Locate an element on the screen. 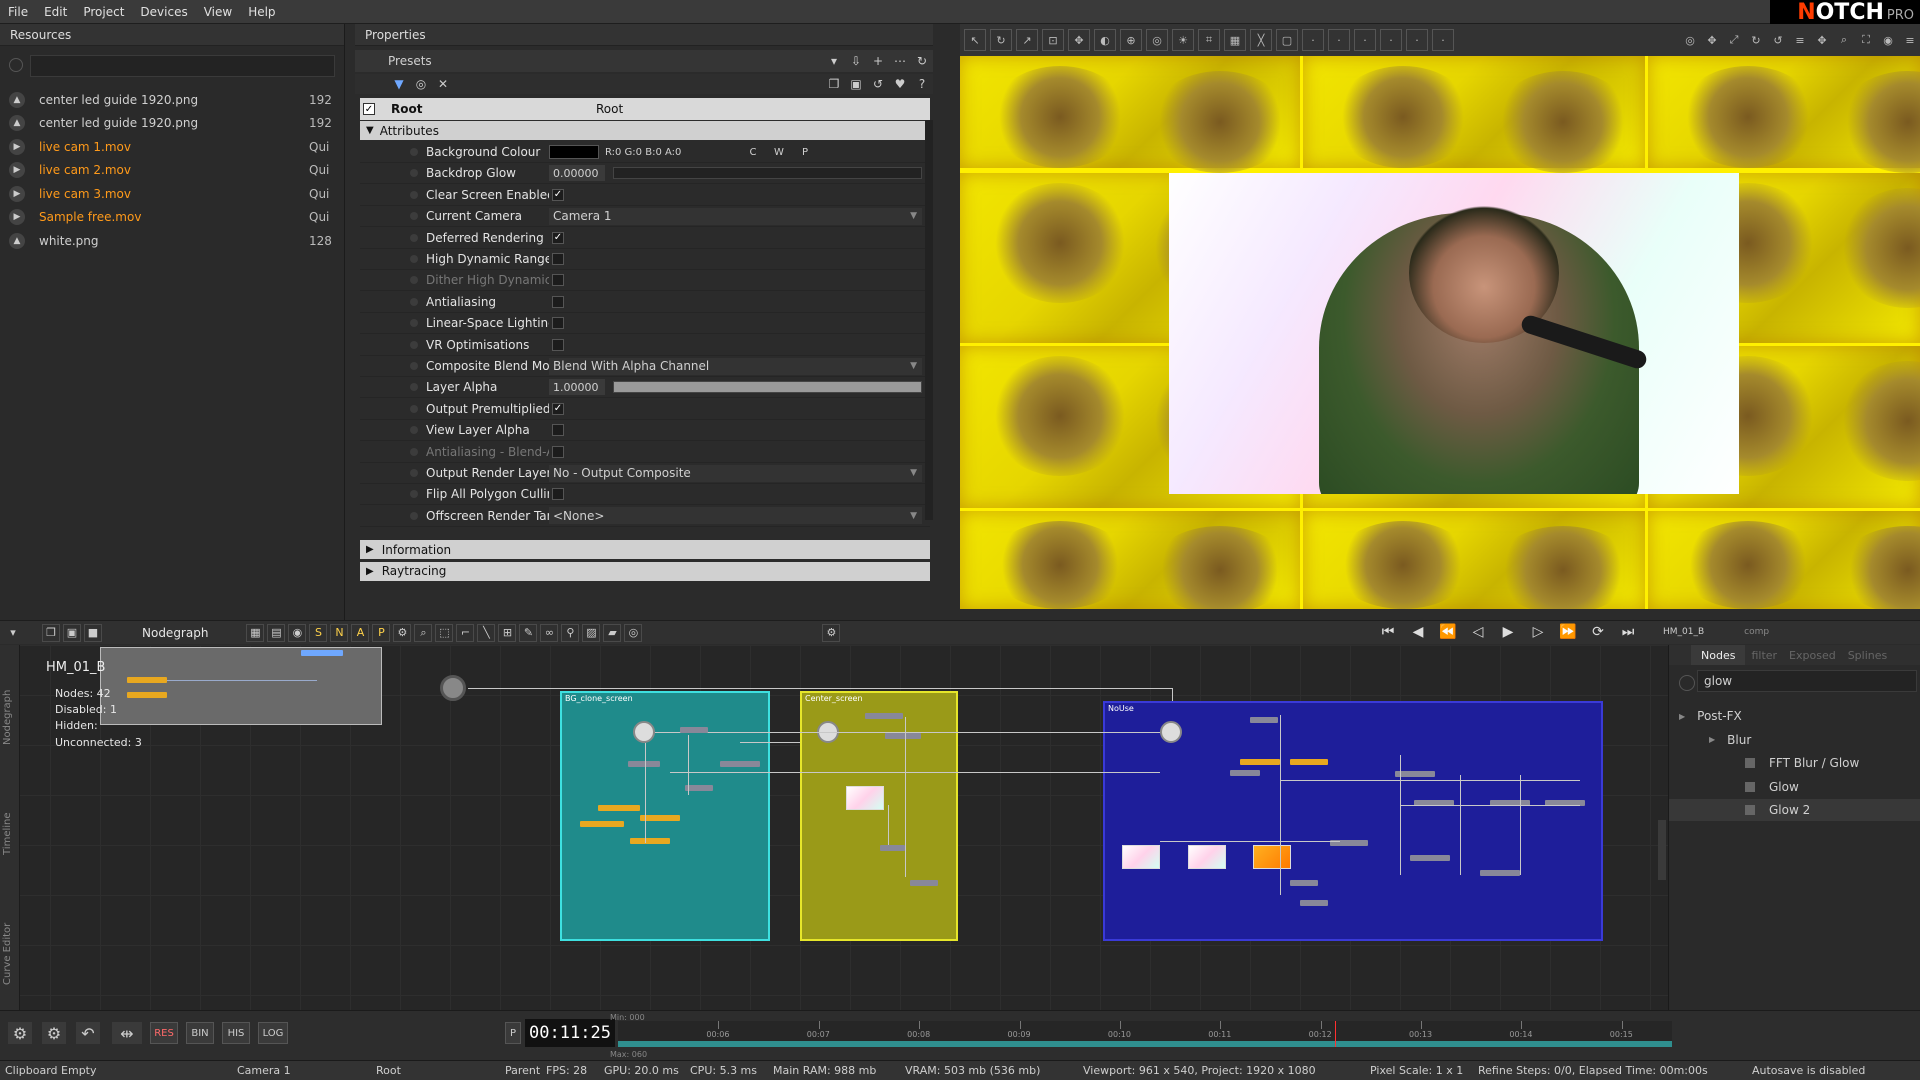  node-tree-item: FFT Blur / Glow is located at coordinates (1794, 763).